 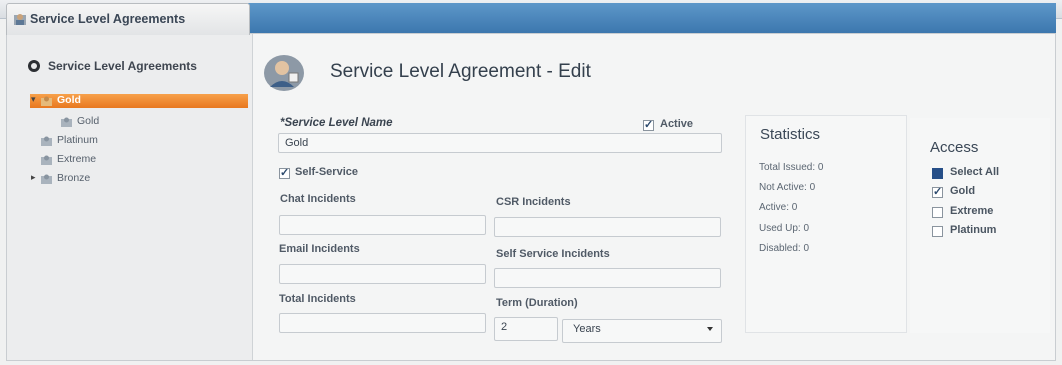 I want to click on stat-active: Active: 0, so click(x=778, y=207).